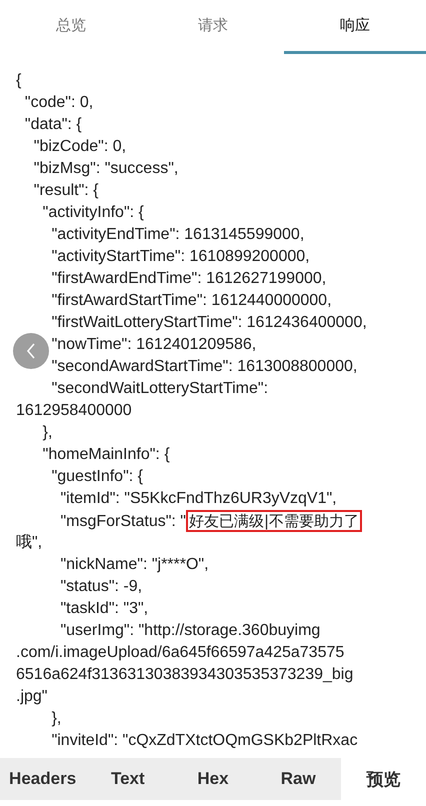  What do you see at coordinates (106, 454) in the screenshot?
I see `code-line: "homeMainInfo": {` at bounding box center [106, 454].